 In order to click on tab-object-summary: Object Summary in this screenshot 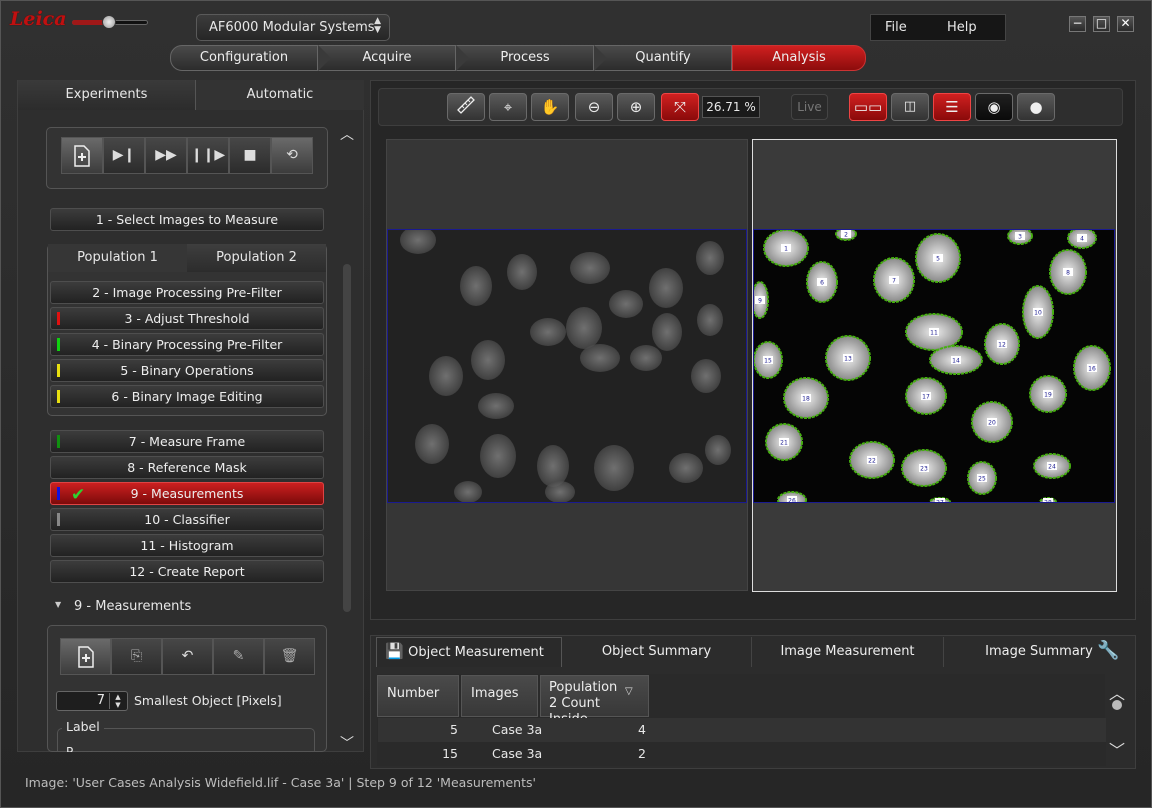, I will do `click(657, 652)`.